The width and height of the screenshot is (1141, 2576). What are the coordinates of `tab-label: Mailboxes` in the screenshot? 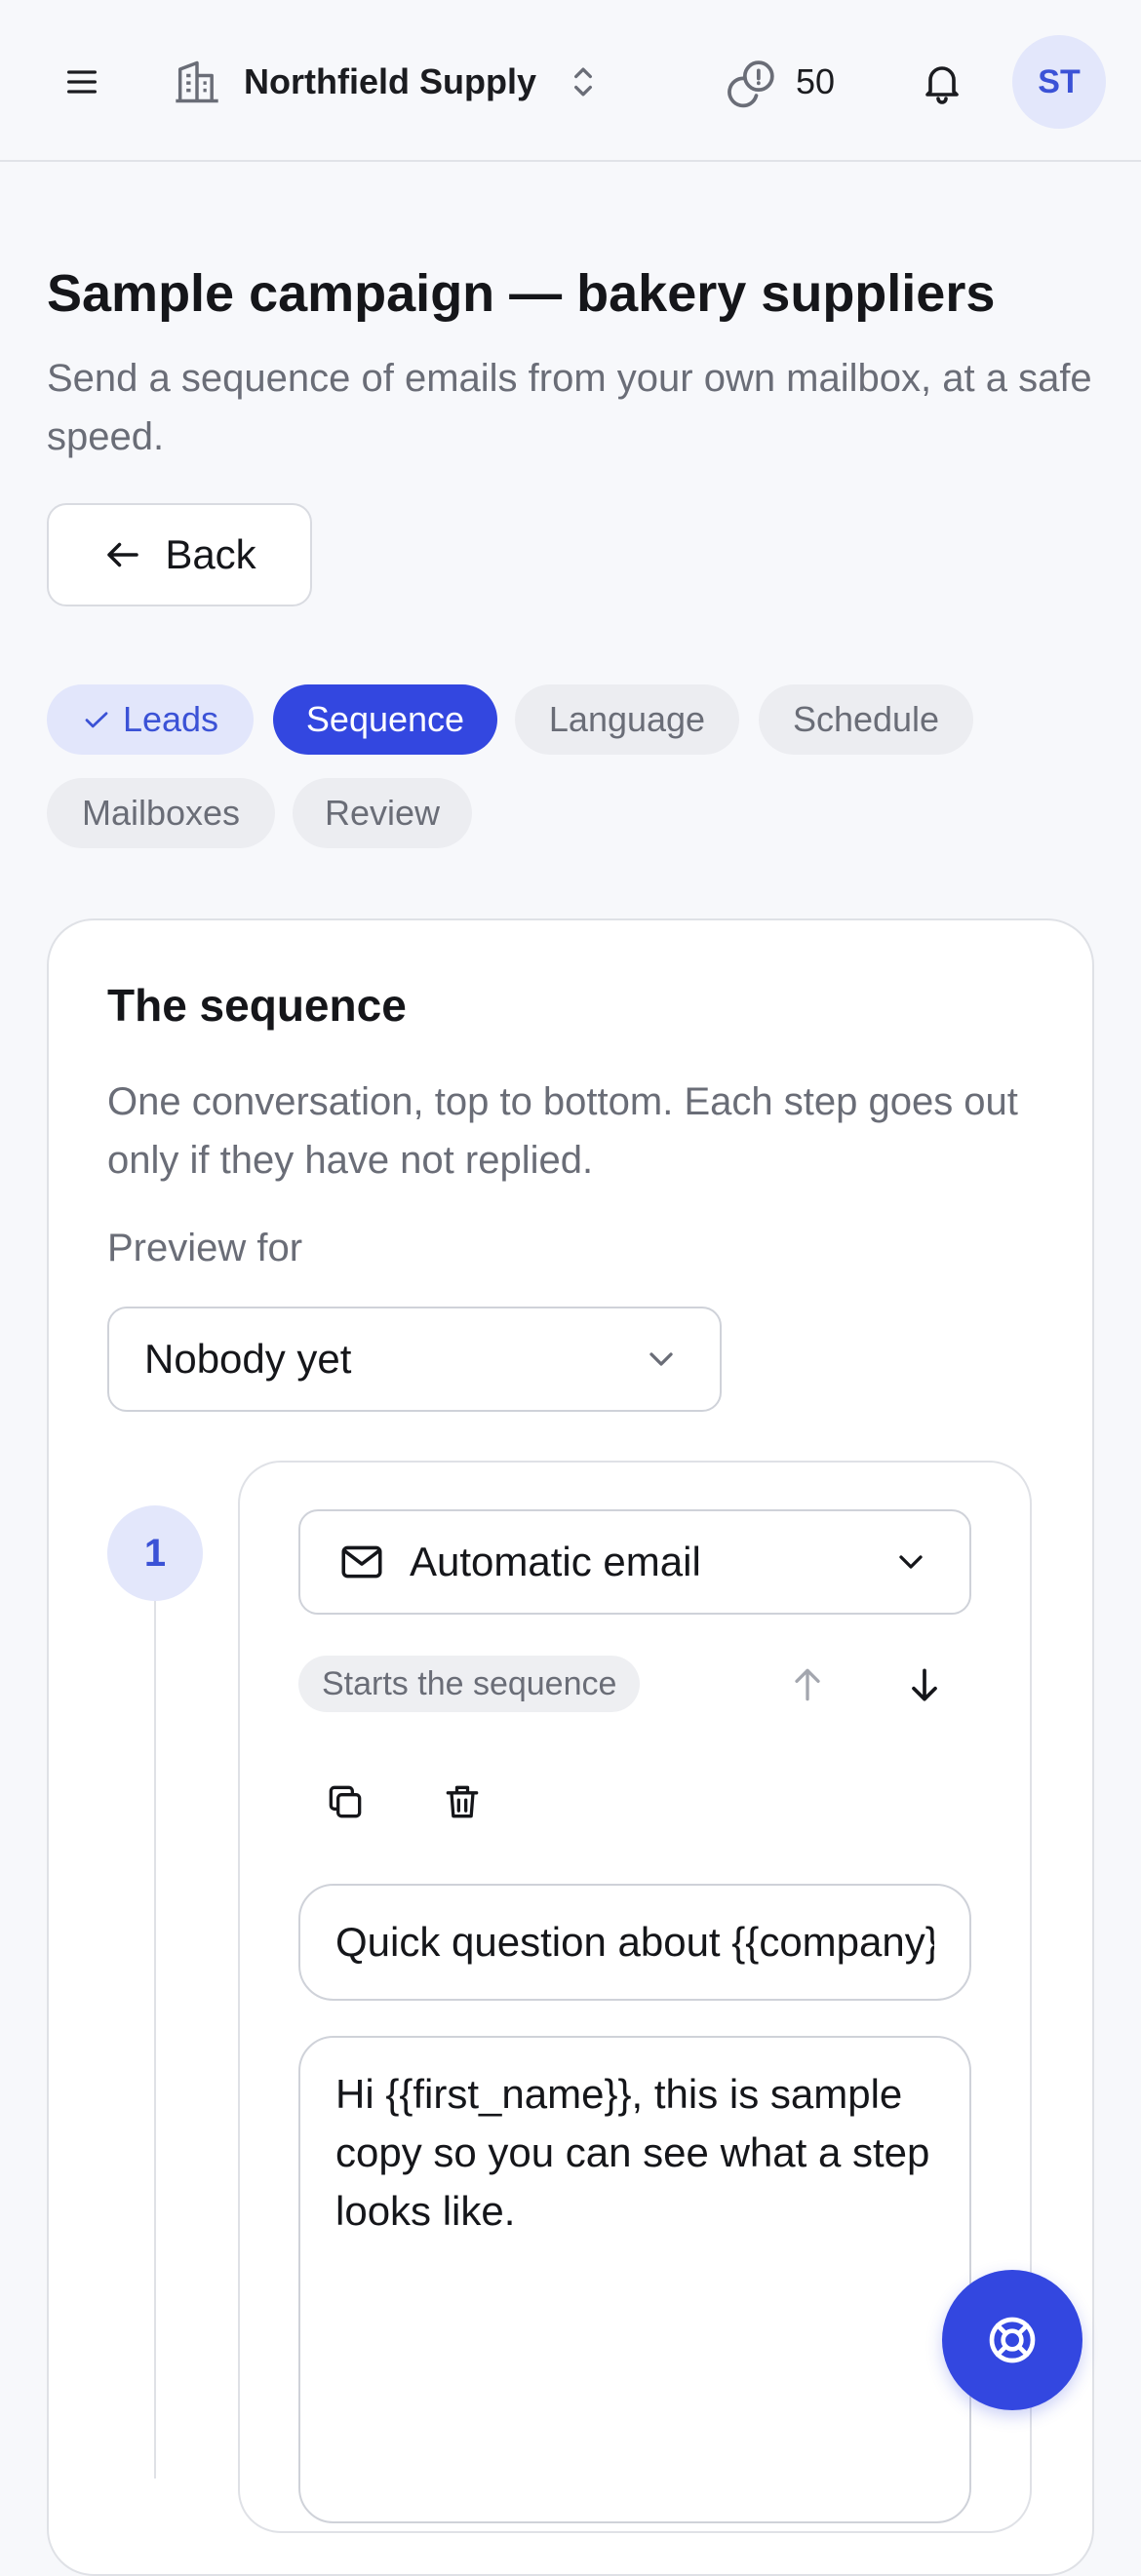 It's located at (161, 813).